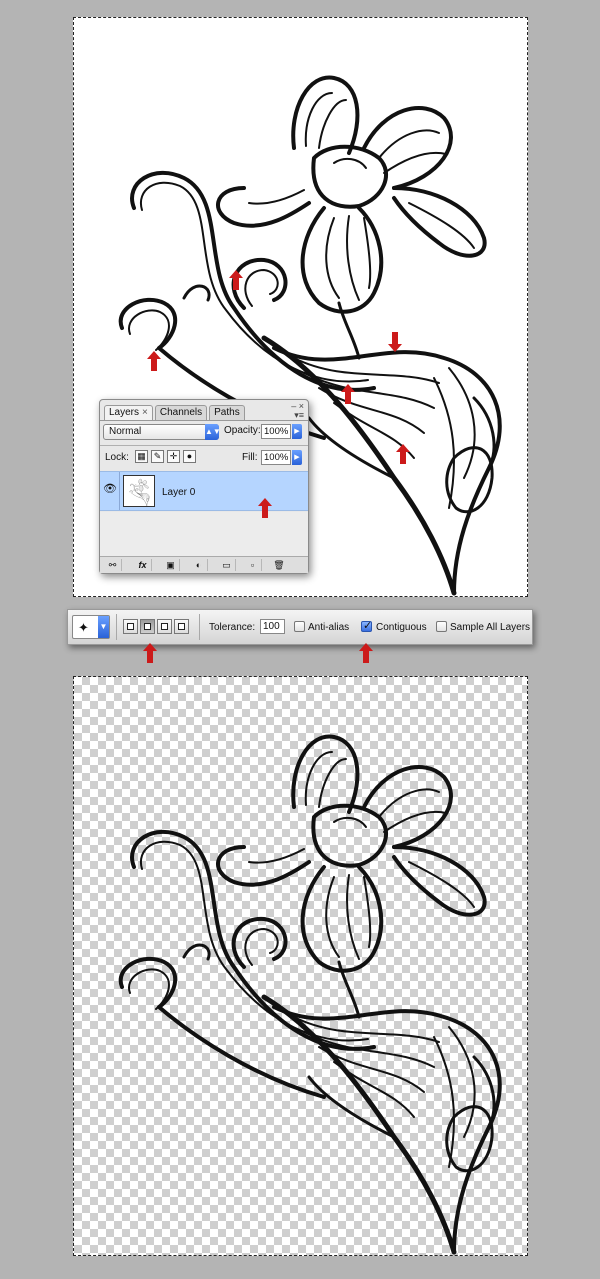 This screenshot has width=600, height=1279. Describe the element at coordinates (141, 456) in the screenshot. I see `lock-transparent-icon: ▦` at that location.